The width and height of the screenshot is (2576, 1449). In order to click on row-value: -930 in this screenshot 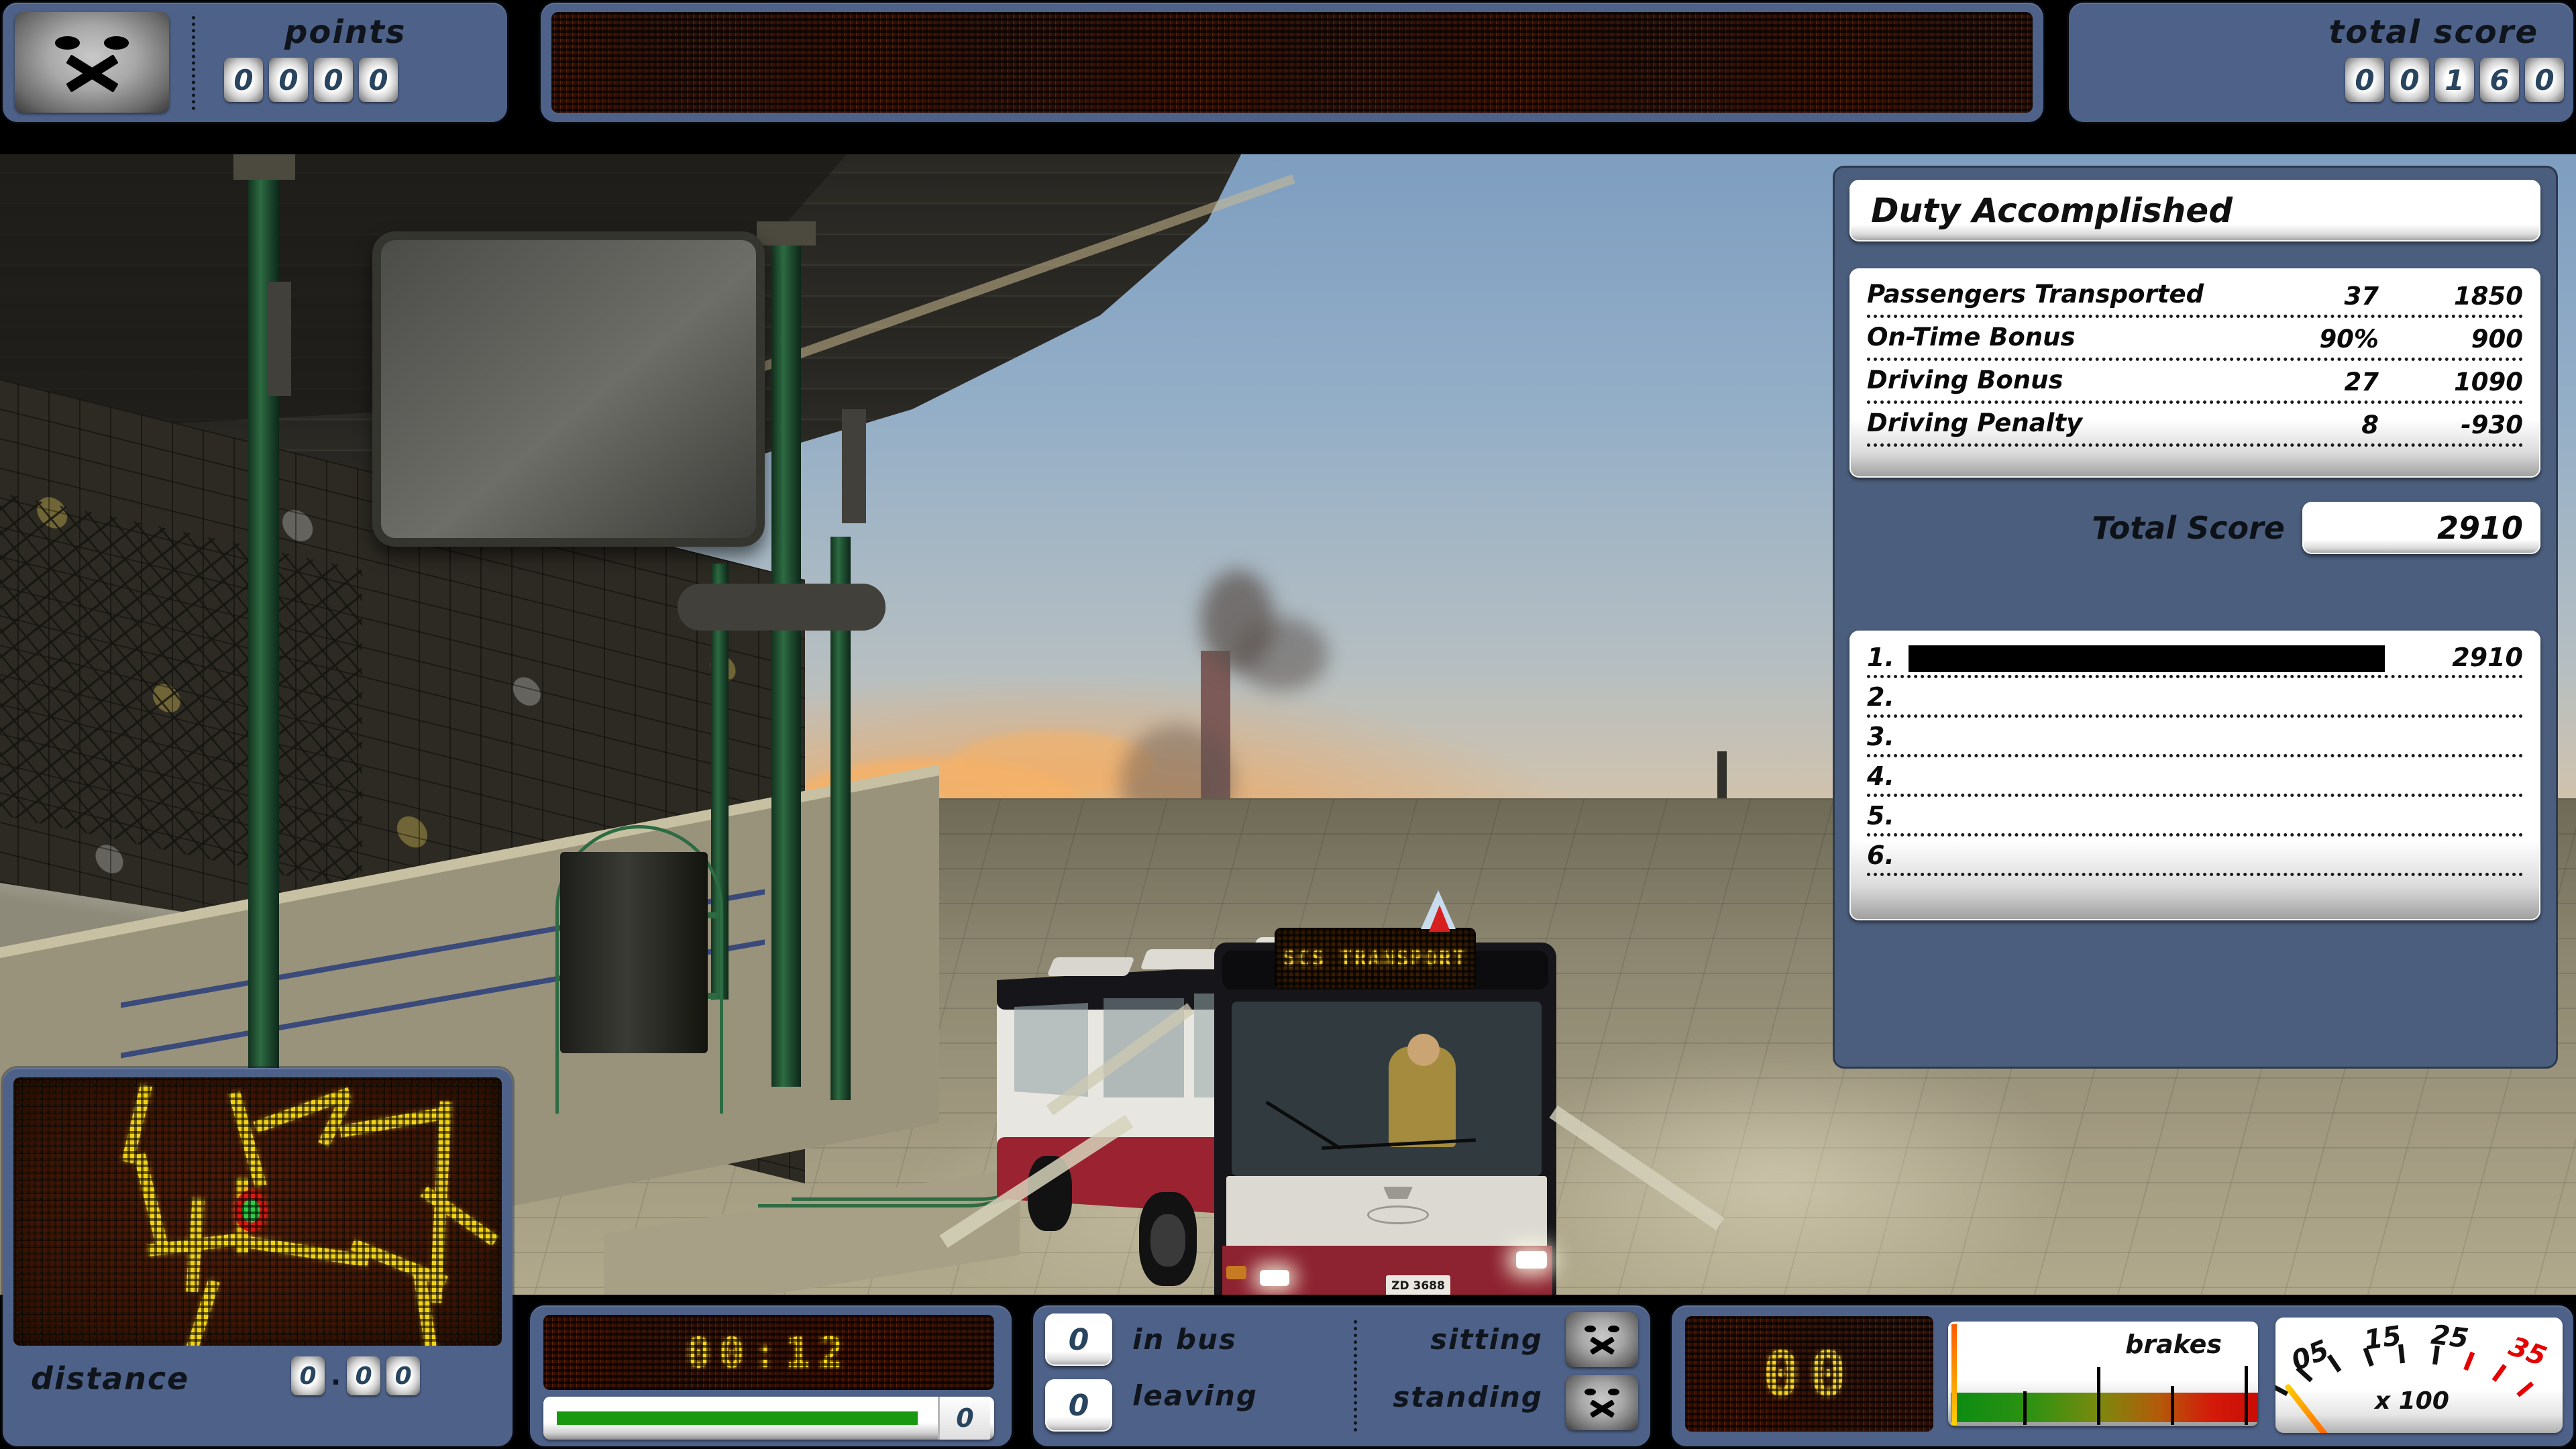, I will do `click(2492, 425)`.